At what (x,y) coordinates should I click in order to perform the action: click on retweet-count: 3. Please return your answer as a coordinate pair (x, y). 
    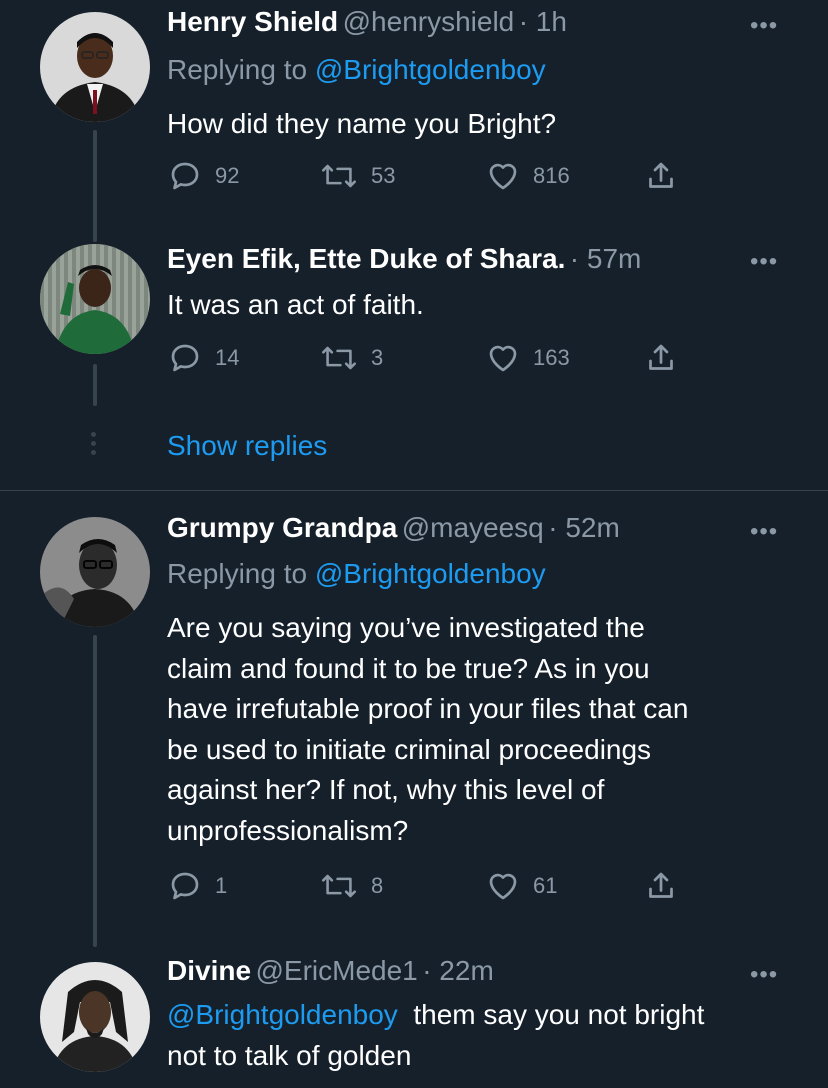
    Looking at the image, I should click on (377, 357).